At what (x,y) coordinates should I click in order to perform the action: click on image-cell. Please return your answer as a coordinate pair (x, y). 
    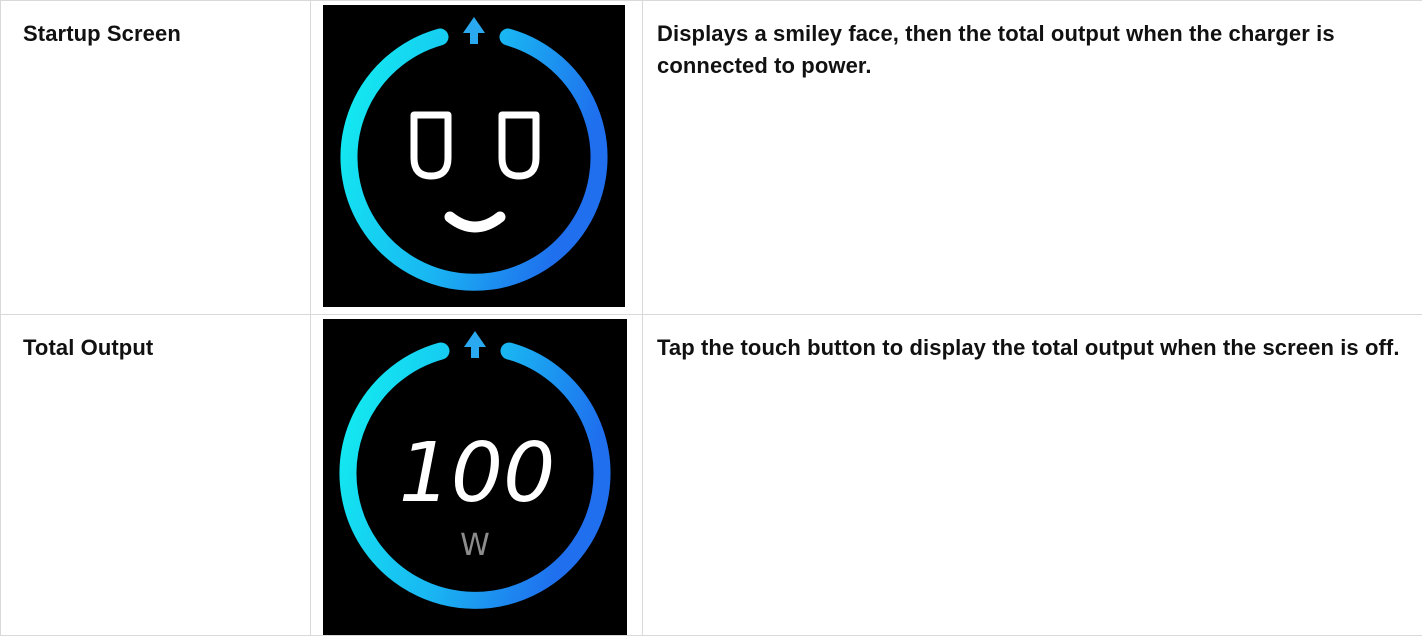
    Looking at the image, I should click on (477, 158).